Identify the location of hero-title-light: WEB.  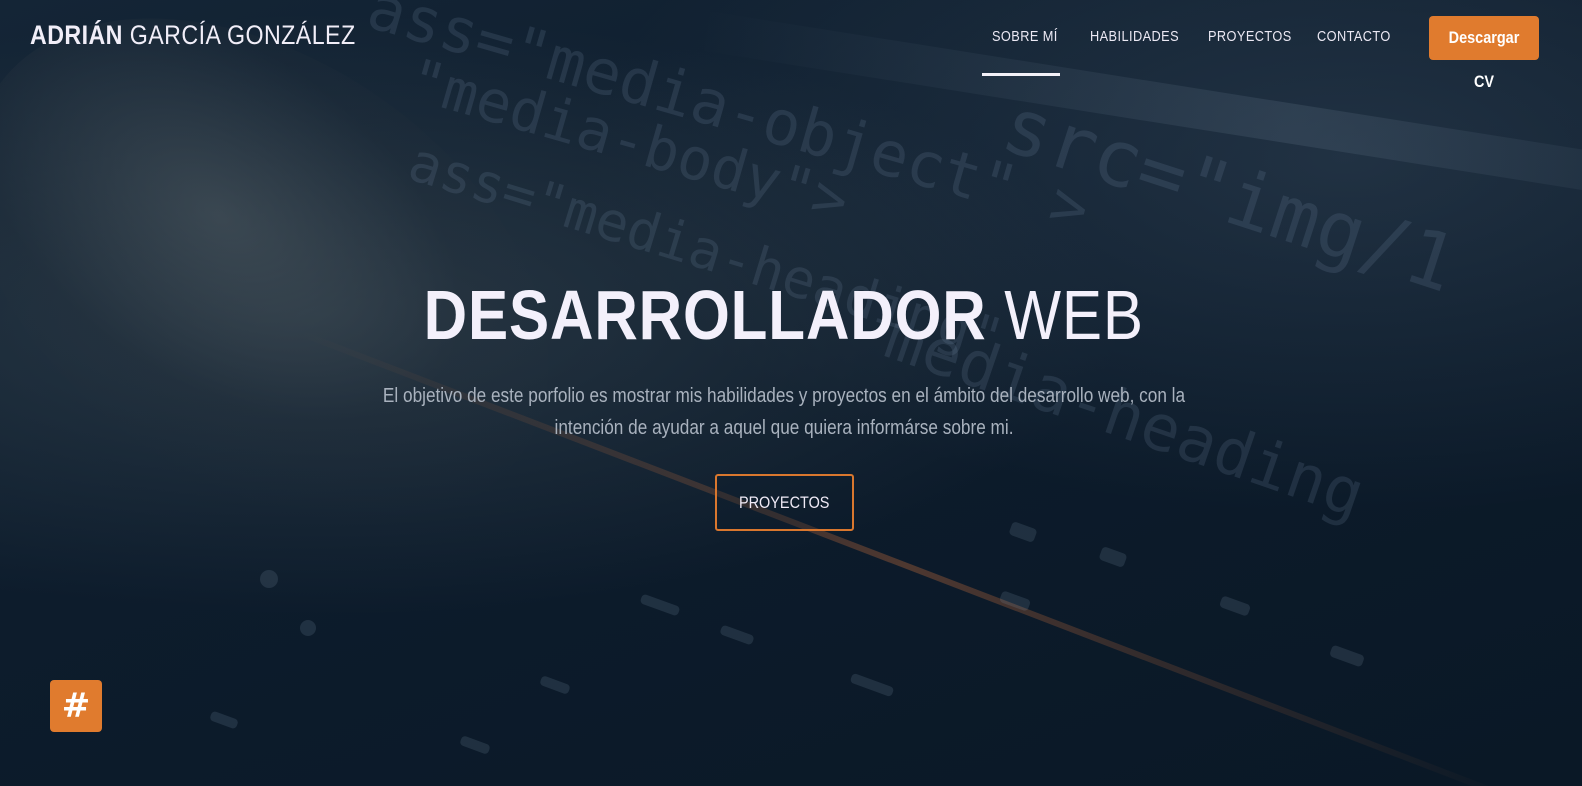
(1074, 315).